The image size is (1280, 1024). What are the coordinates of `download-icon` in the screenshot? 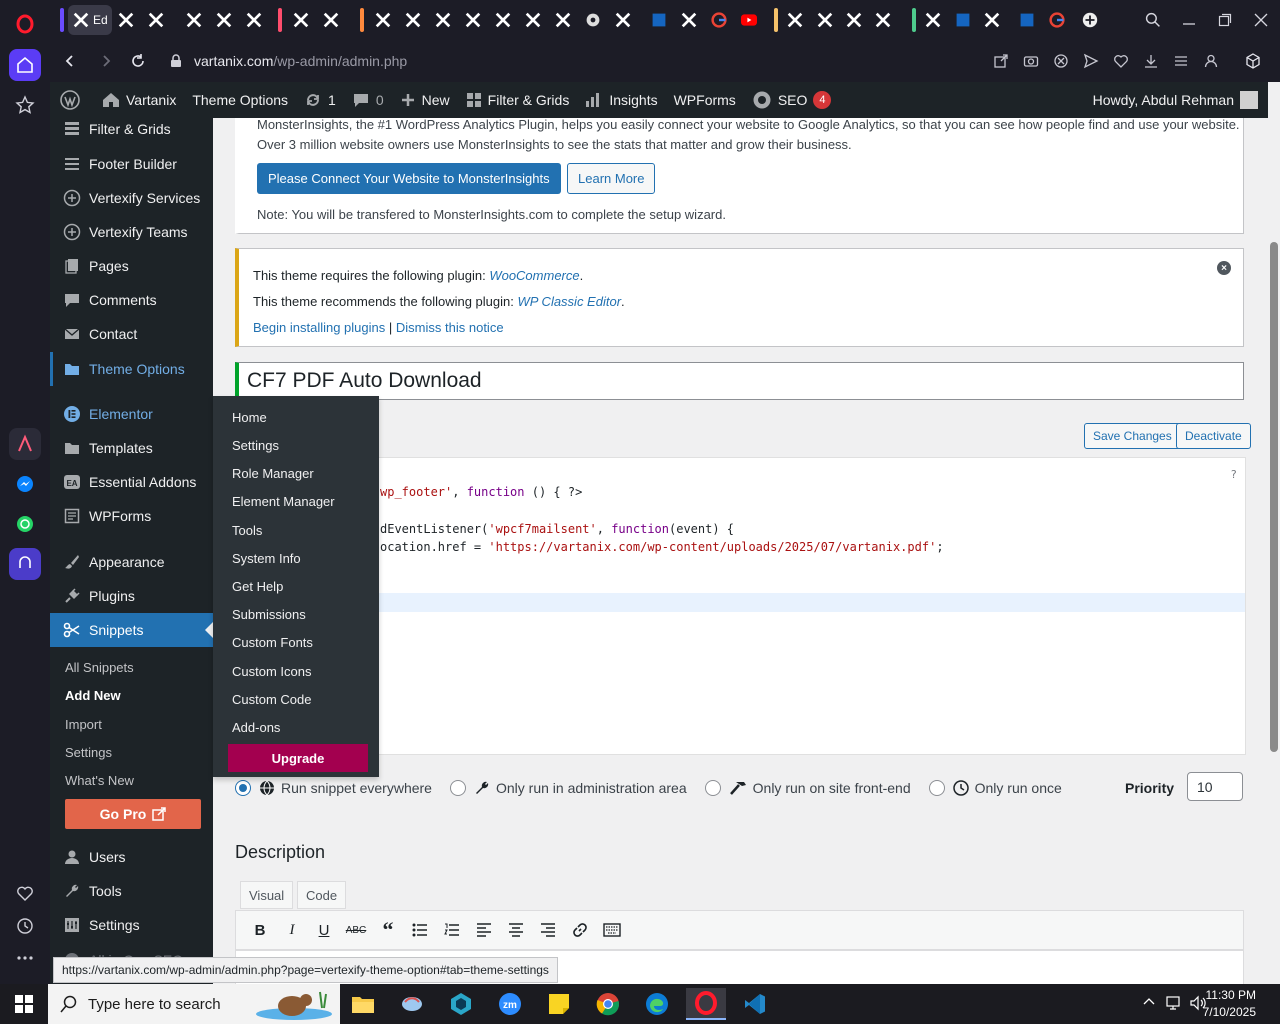 It's located at (1151, 61).